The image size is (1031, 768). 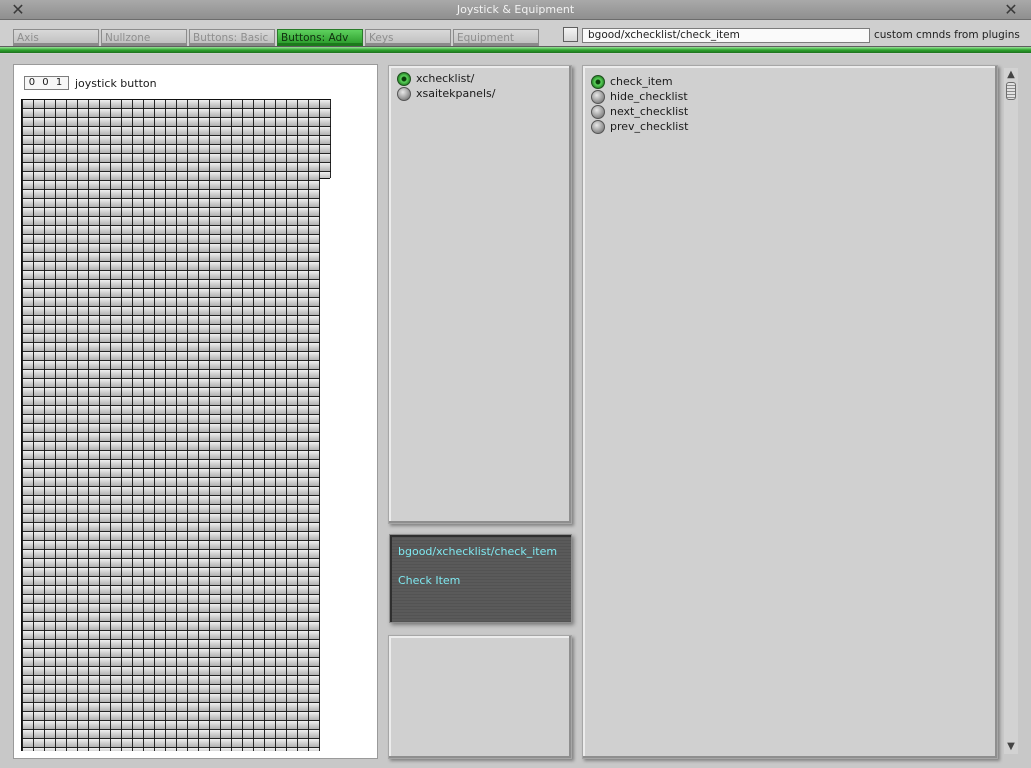 What do you see at coordinates (496, 37) in the screenshot?
I see `tab-equipment: Equipment` at bounding box center [496, 37].